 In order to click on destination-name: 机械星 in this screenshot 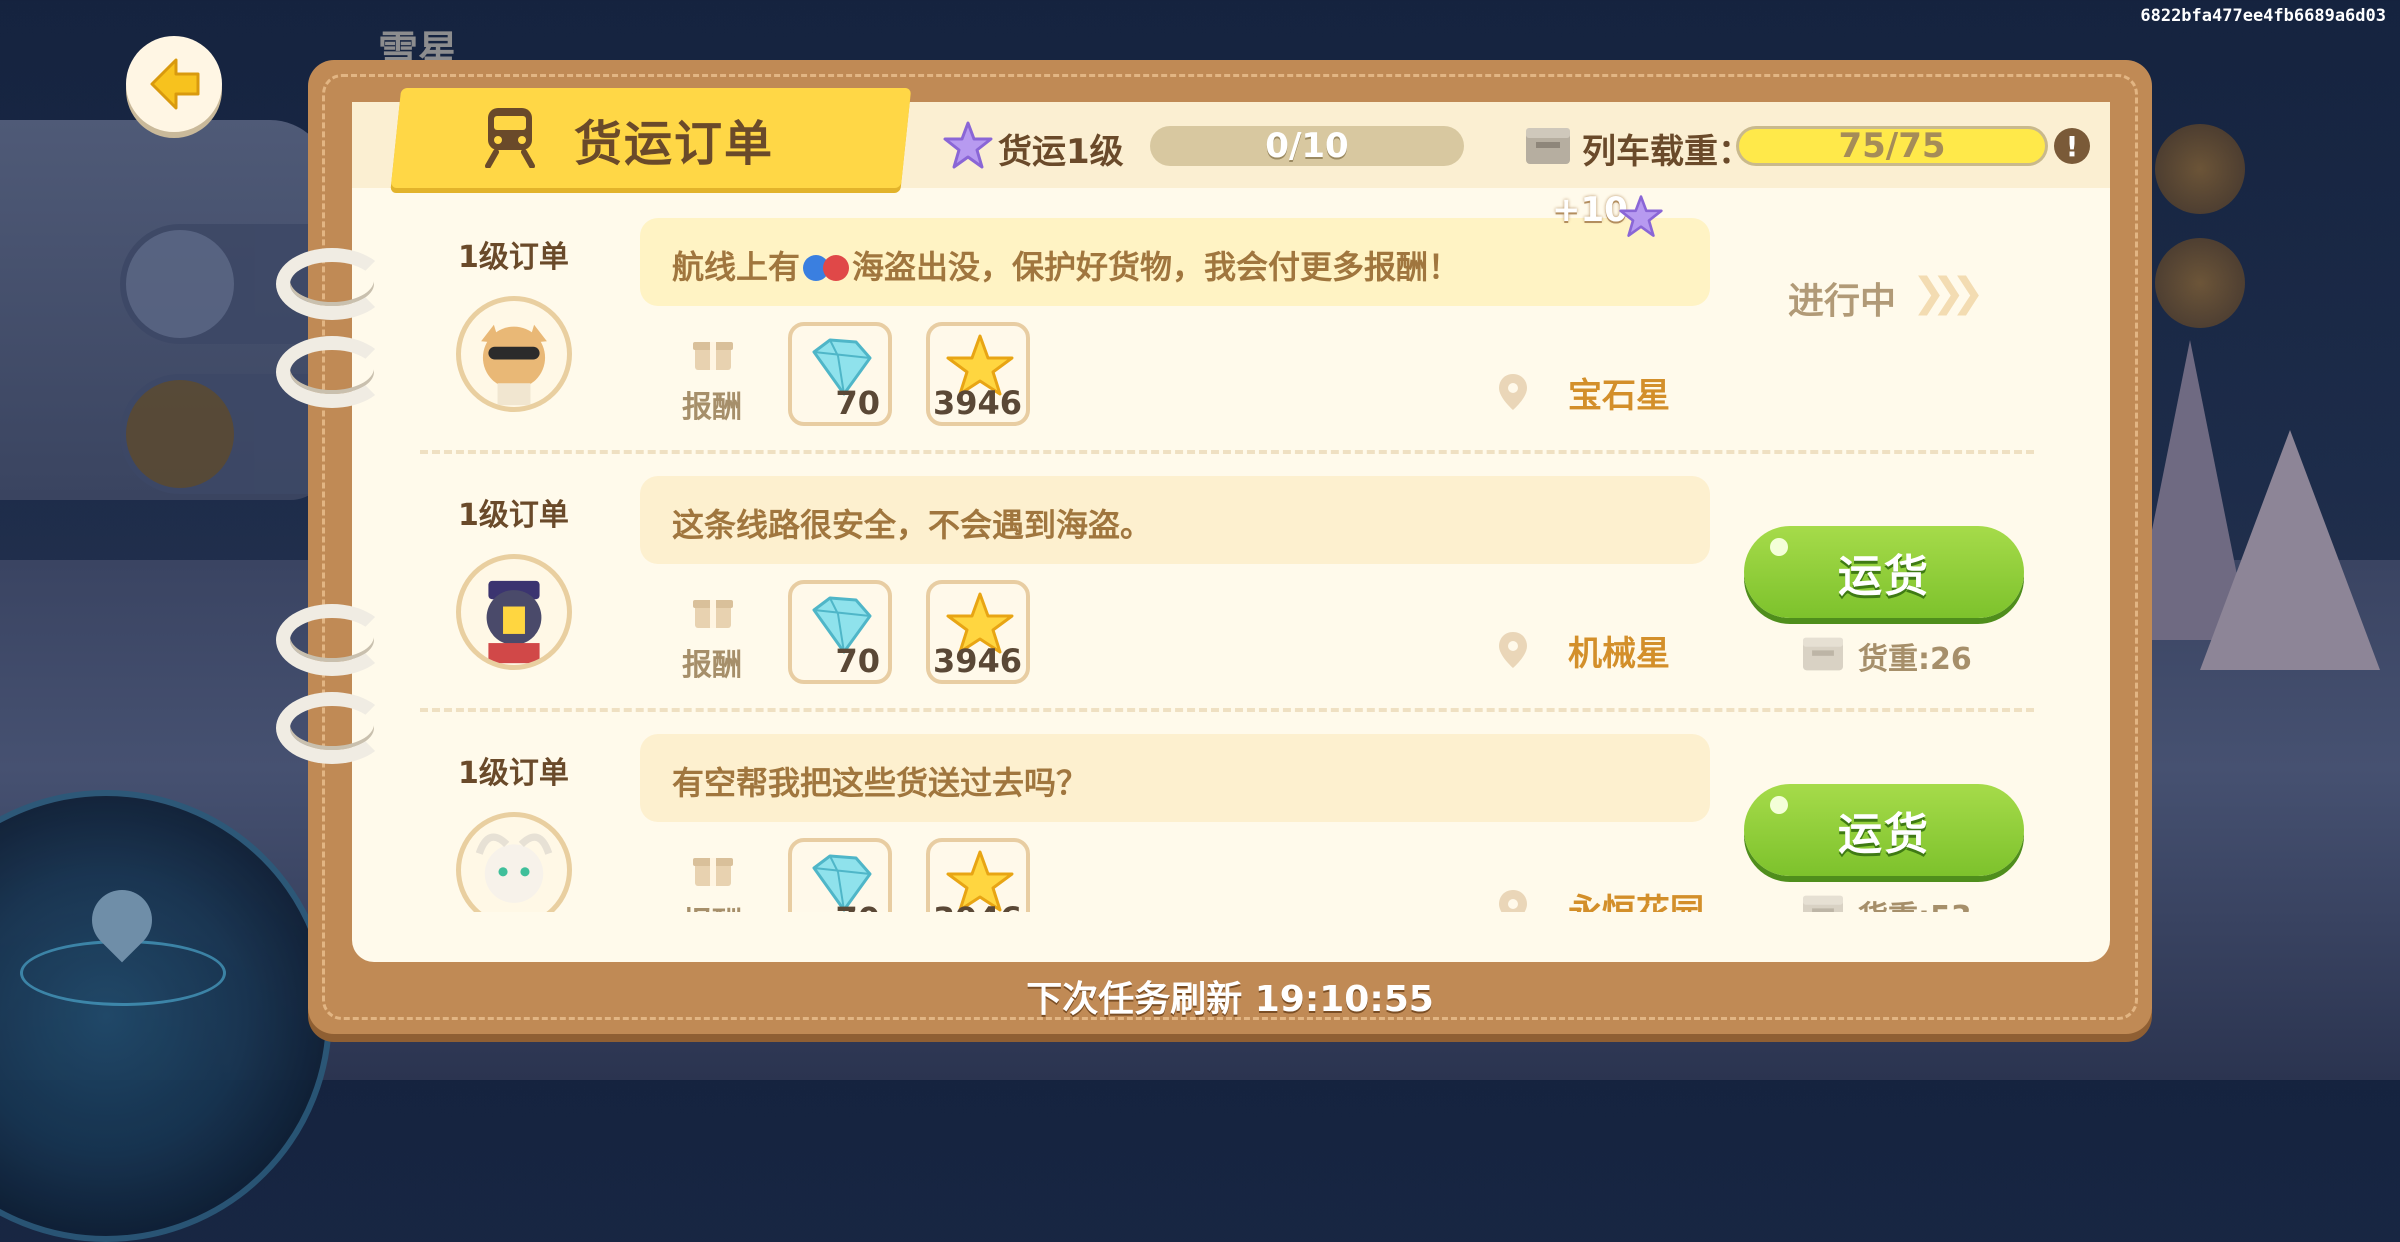, I will do `click(1619, 654)`.